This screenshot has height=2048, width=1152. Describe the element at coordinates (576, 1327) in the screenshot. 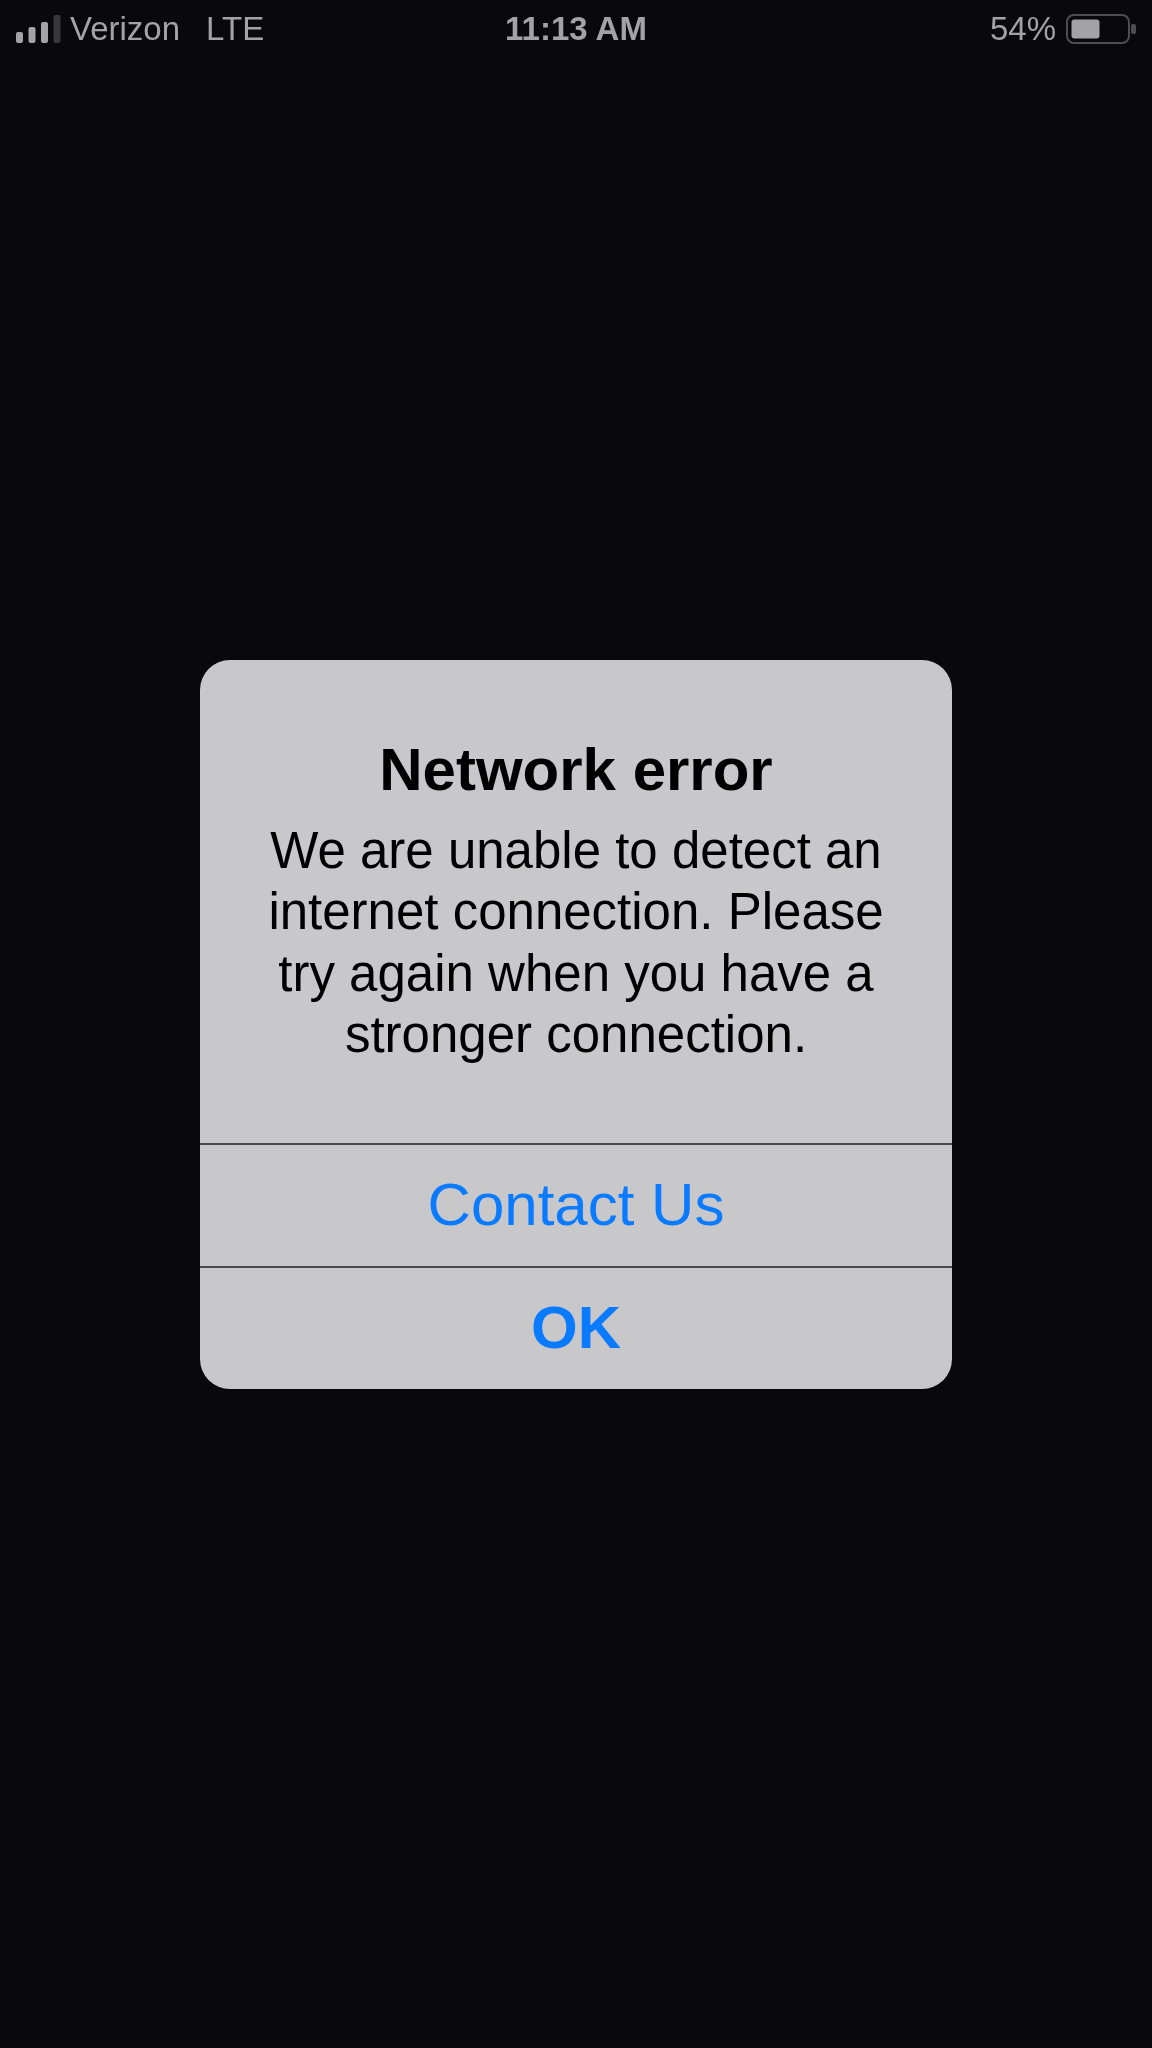

I see `dialog-button: OK` at that location.